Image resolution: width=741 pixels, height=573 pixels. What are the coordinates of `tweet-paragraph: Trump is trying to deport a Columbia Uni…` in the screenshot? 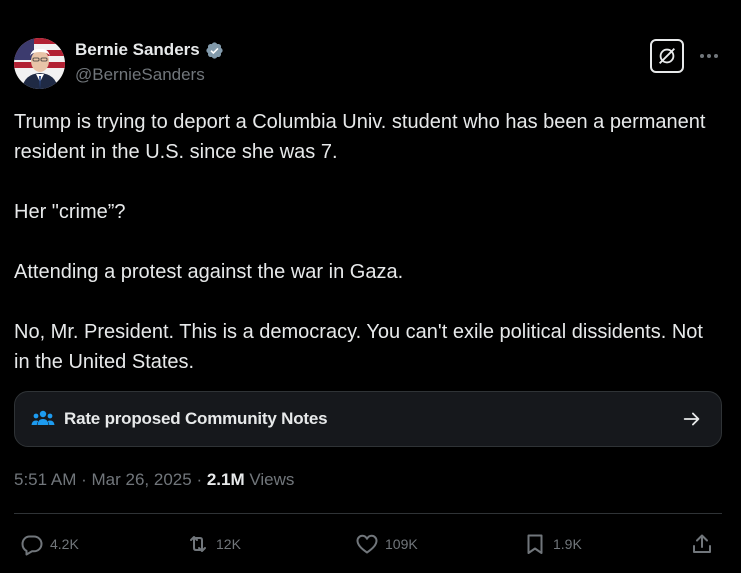 It's located at (360, 137).